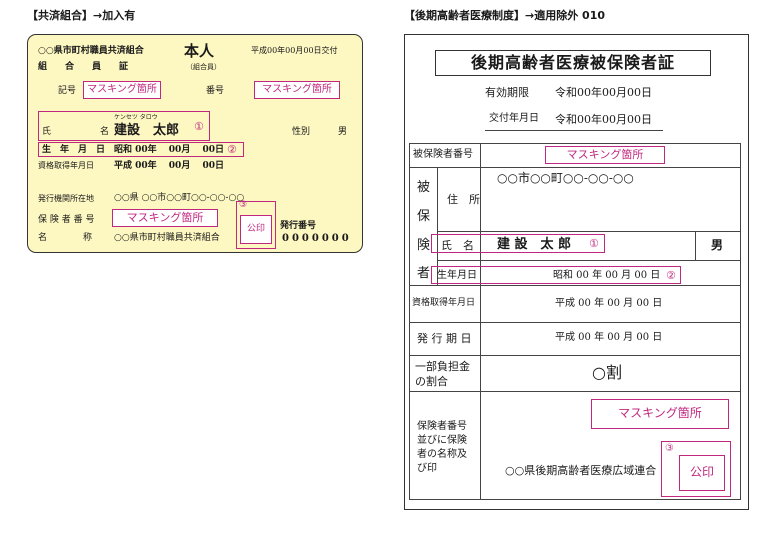 The image size is (764, 533). I want to click on validity-value: 令和00年00月00日, so click(603, 92).